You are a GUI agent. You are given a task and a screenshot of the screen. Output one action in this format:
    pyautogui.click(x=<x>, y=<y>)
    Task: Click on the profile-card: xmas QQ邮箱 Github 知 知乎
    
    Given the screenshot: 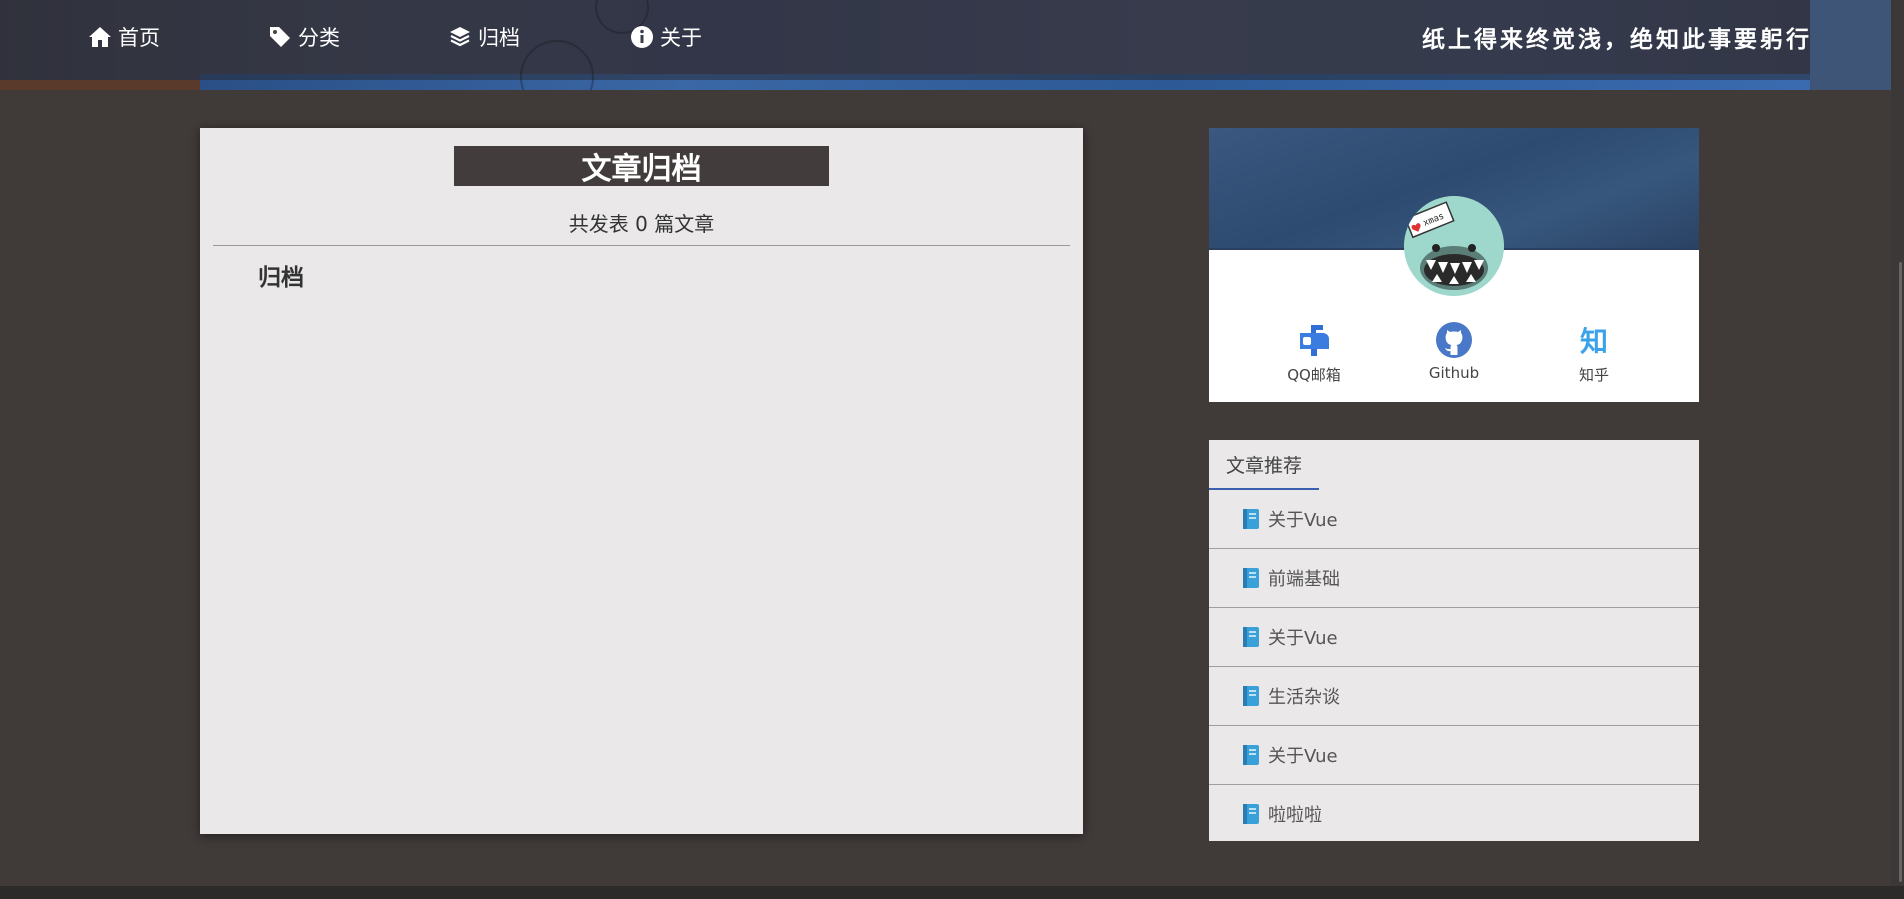 What is the action you would take?
    pyautogui.click(x=1454, y=265)
    